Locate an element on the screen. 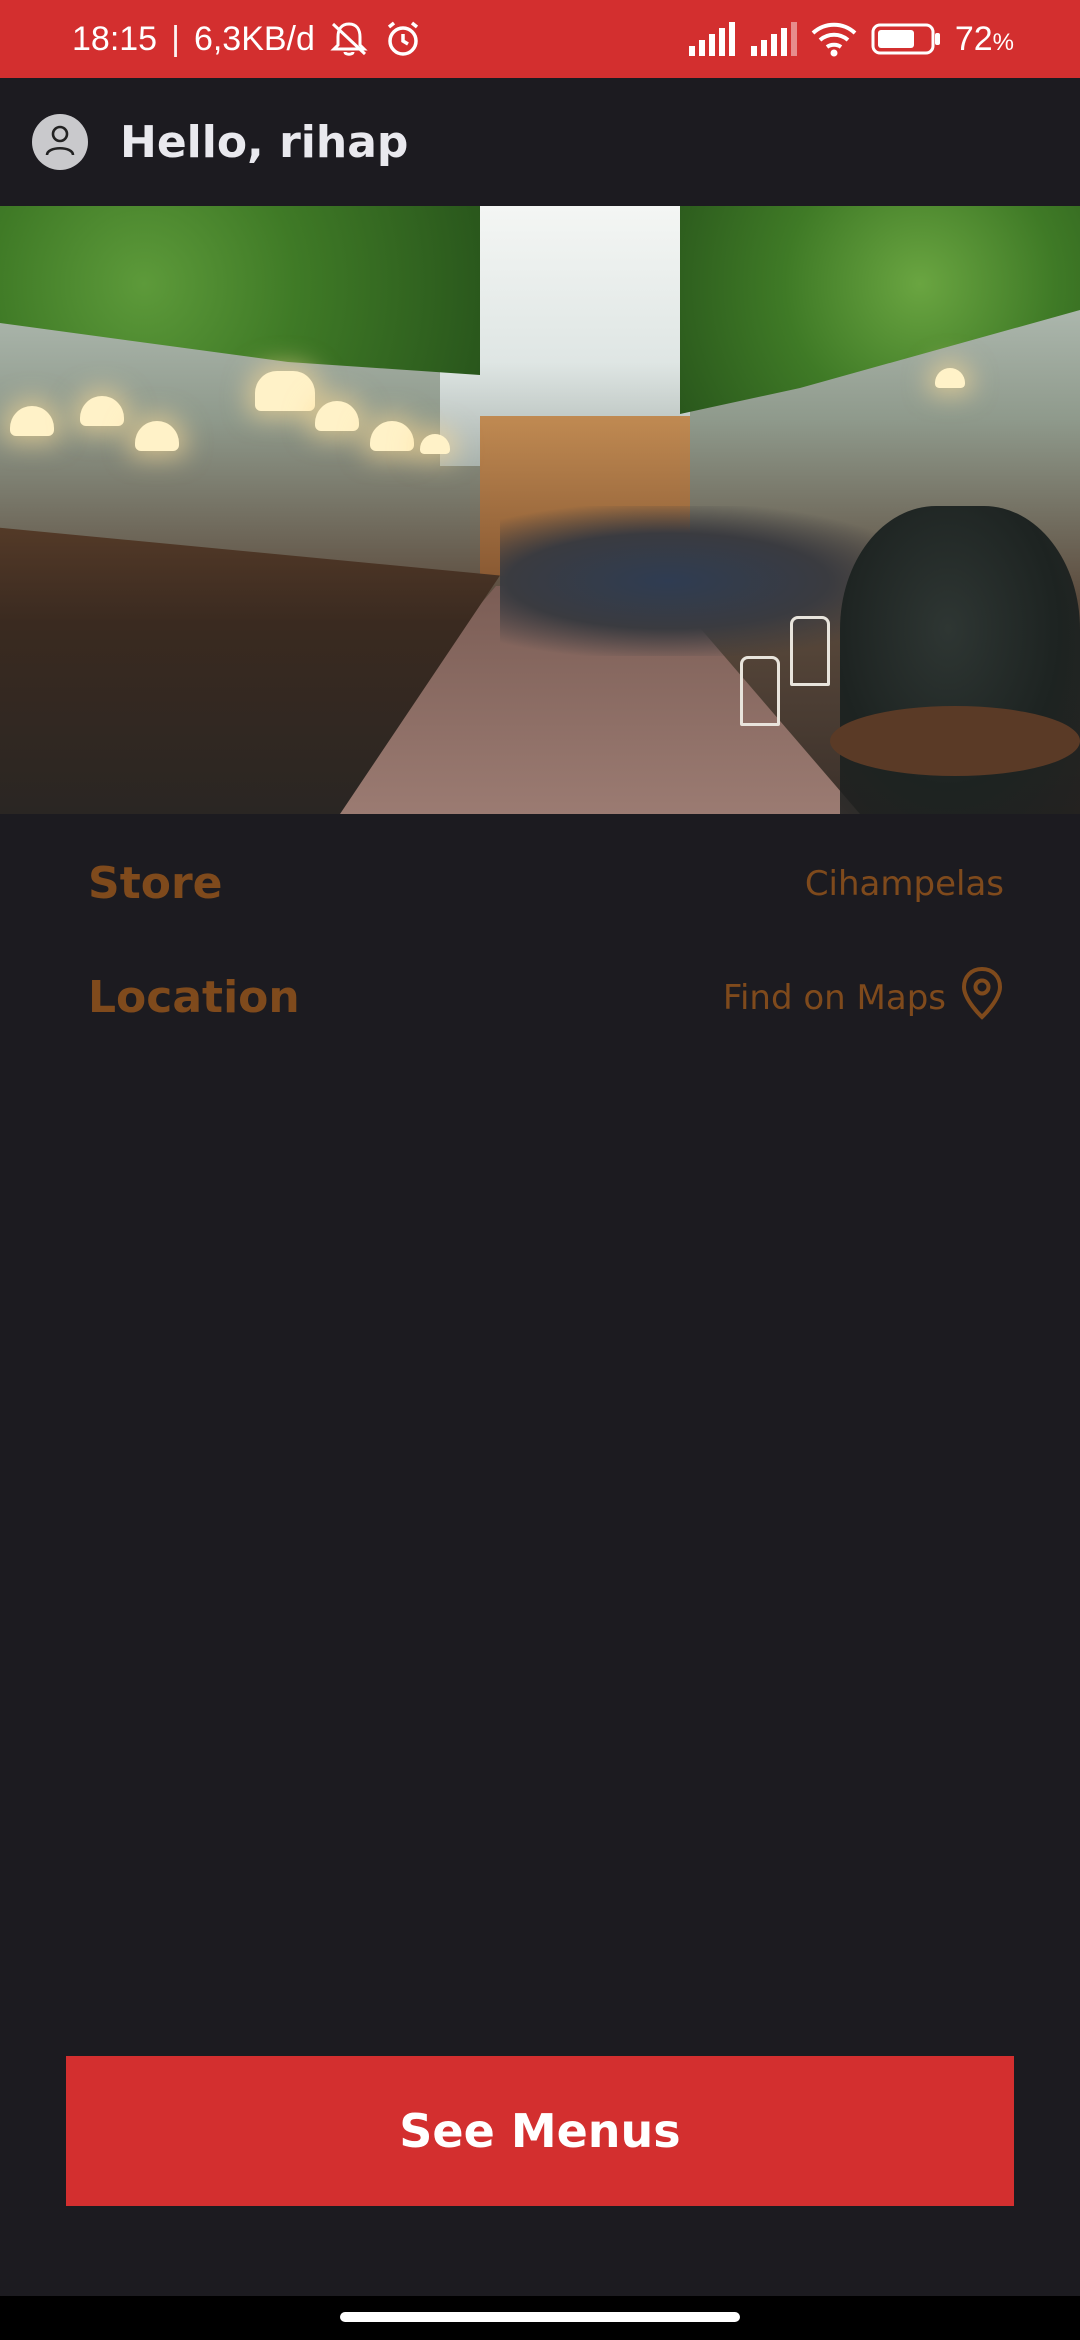 The width and height of the screenshot is (1080, 2340). battery-percent: 72% is located at coordinates (984, 39).